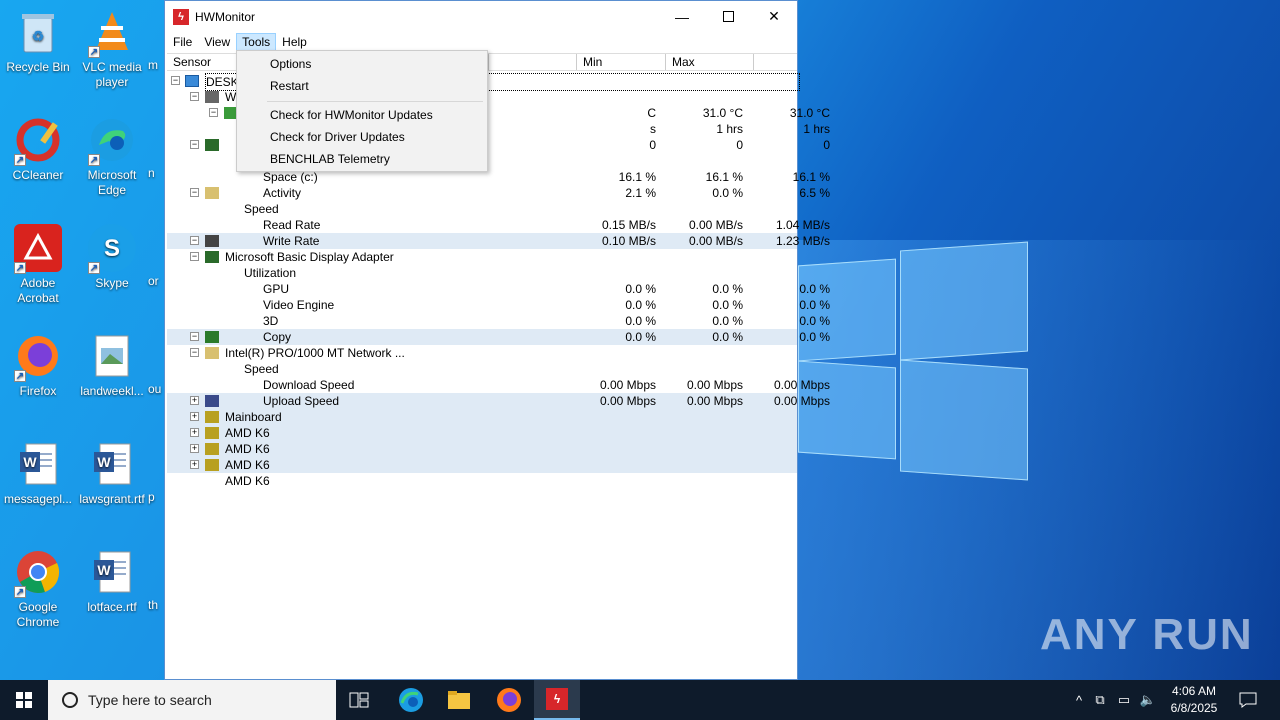 The height and width of the screenshot is (720, 1280). I want to click on menu-item-options: Options, so click(290, 64).